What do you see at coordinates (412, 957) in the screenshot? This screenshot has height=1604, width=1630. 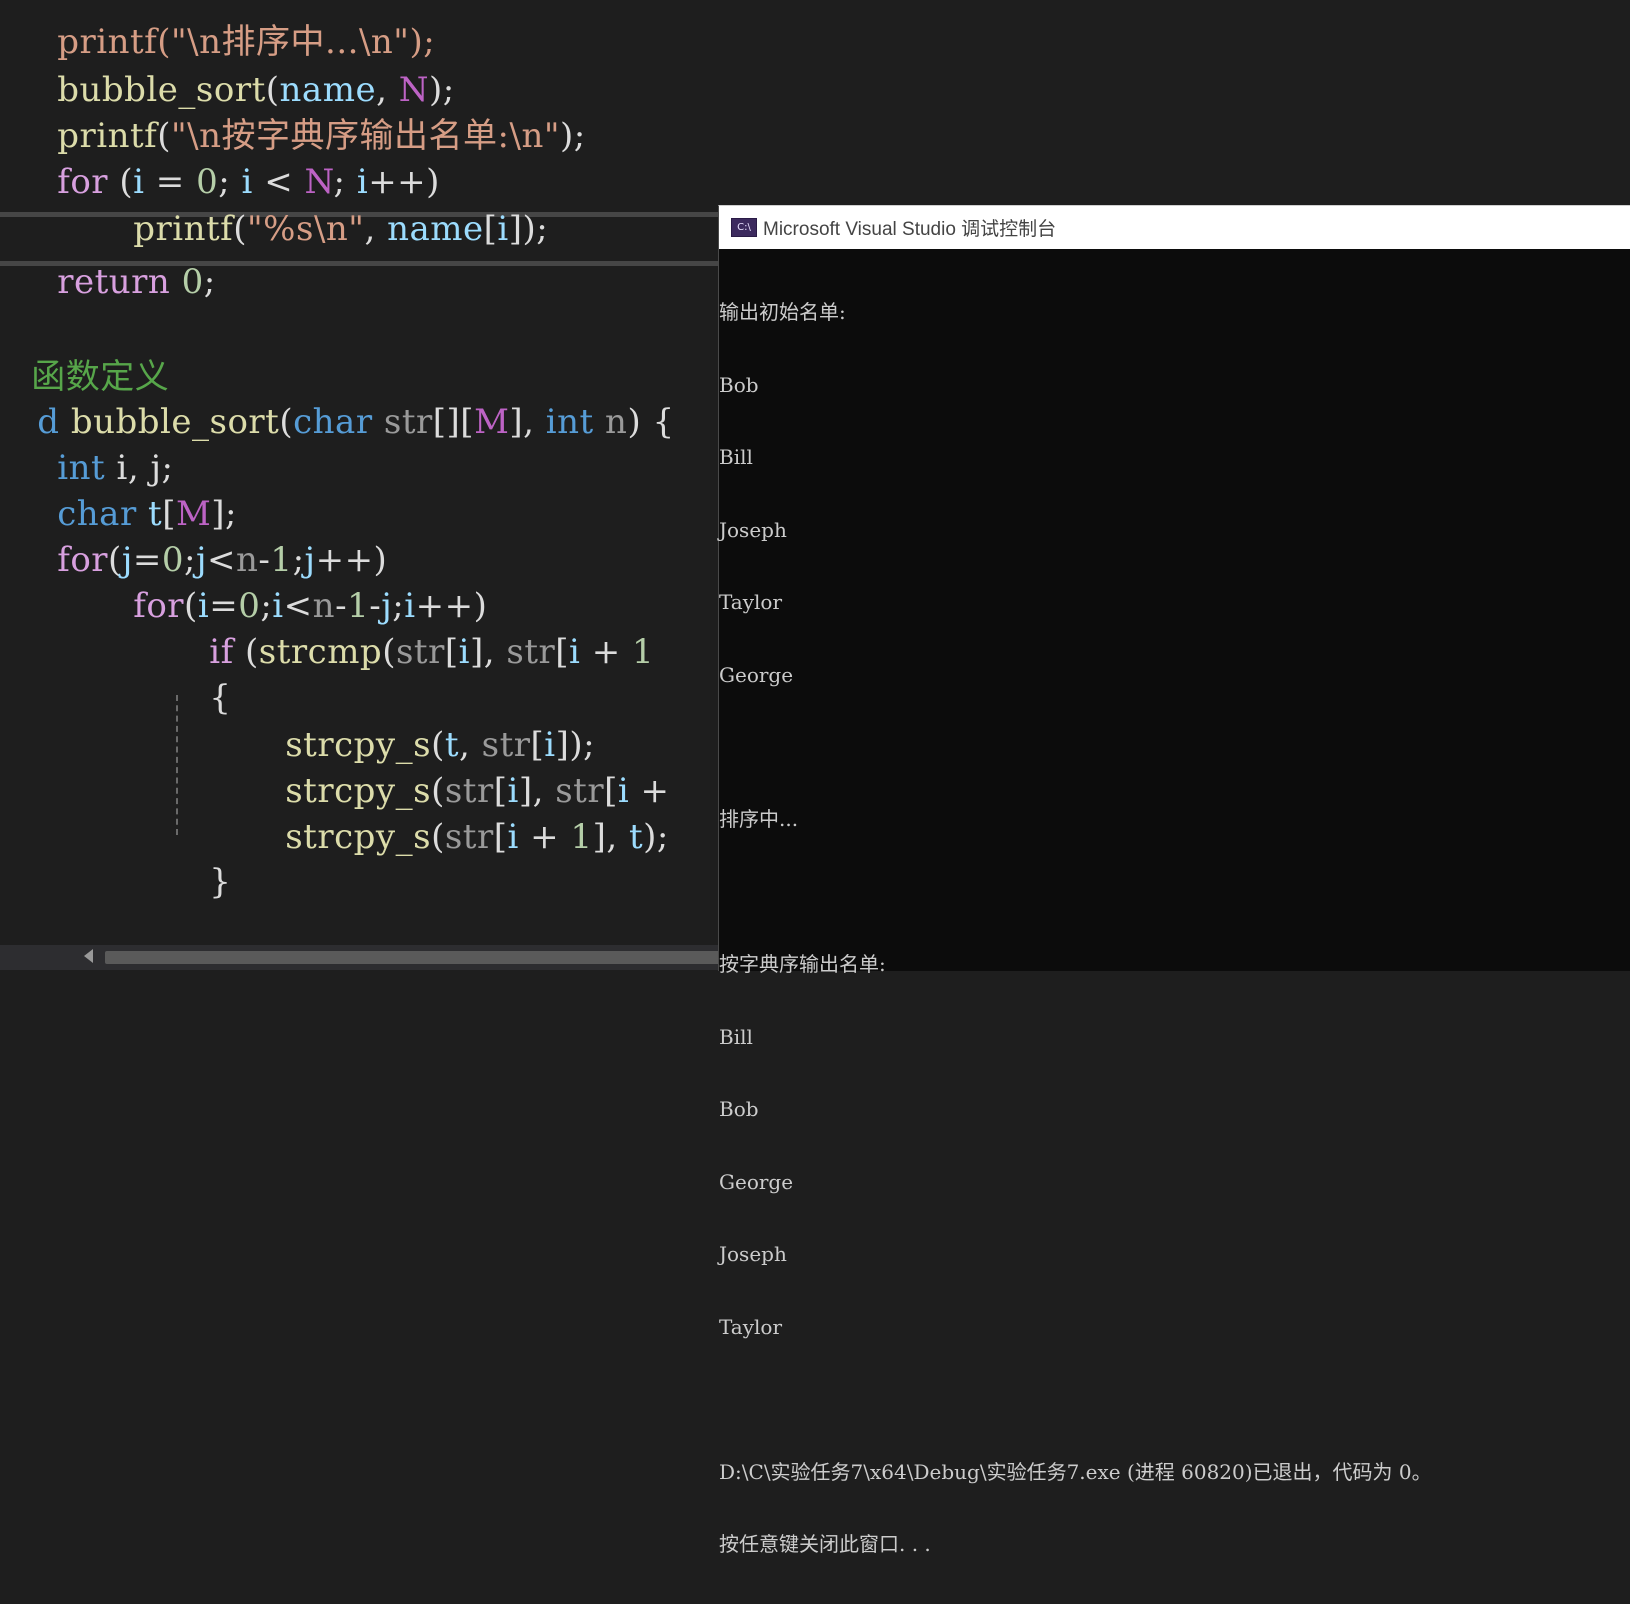 I see `scrollbar-thumb` at bounding box center [412, 957].